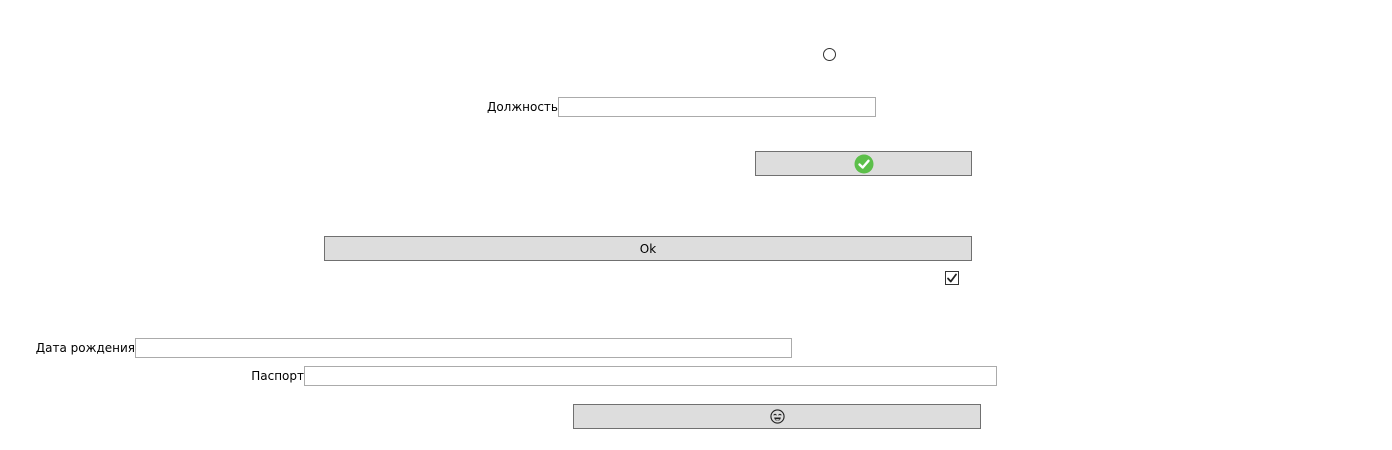 The height and width of the screenshot is (450, 1392). I want to click on checkmark-icon, so click(952, 278).